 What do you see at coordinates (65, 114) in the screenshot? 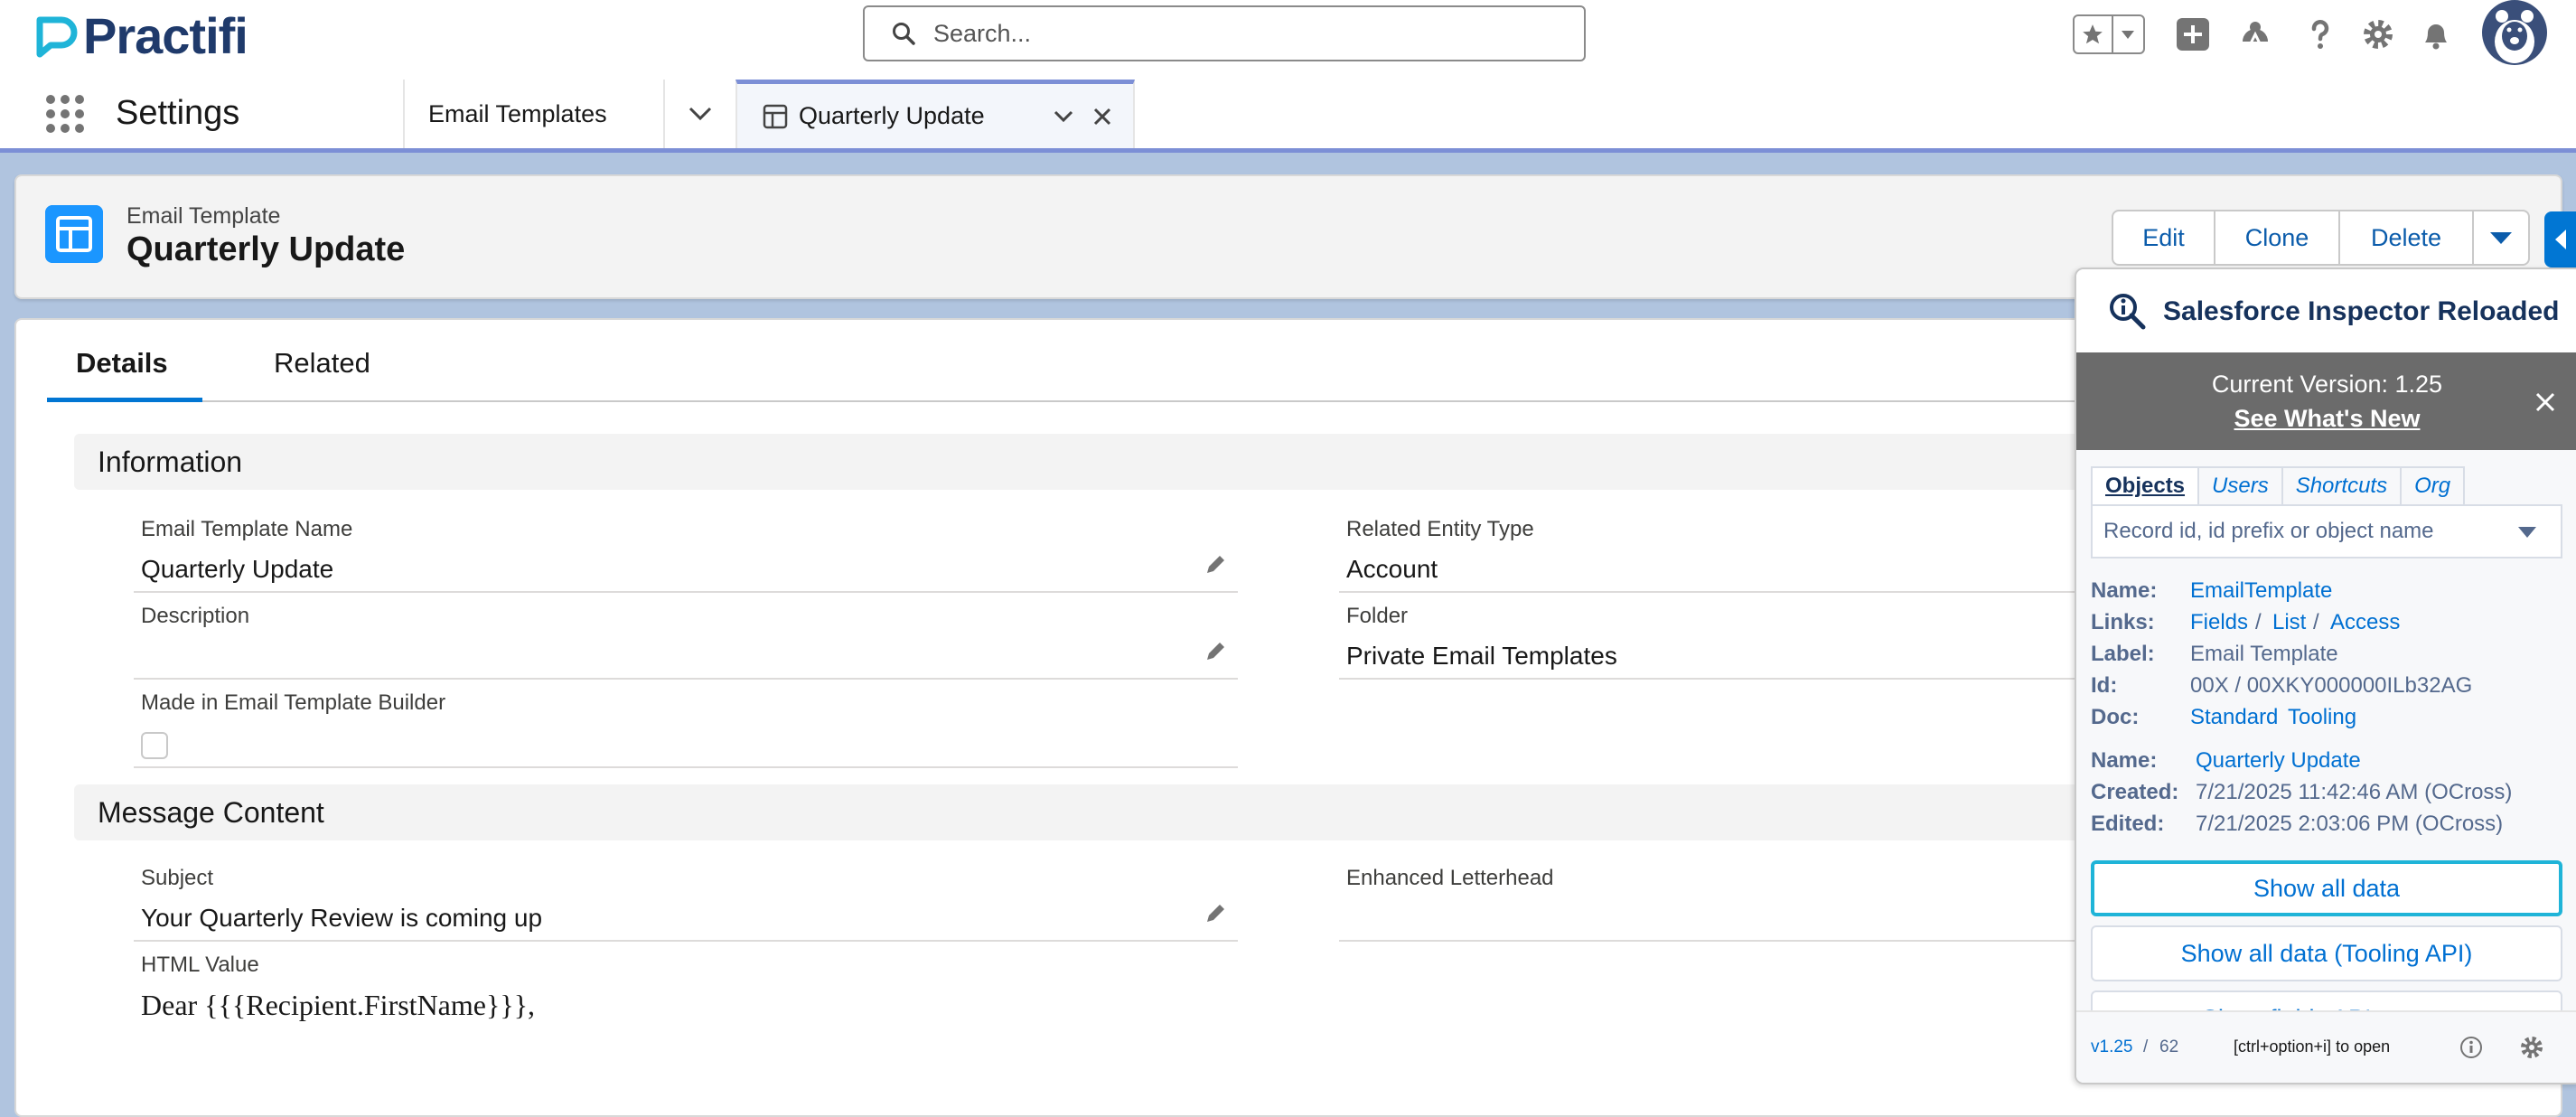
I see `app-launcher-icon` at bounding box center [65, 114].